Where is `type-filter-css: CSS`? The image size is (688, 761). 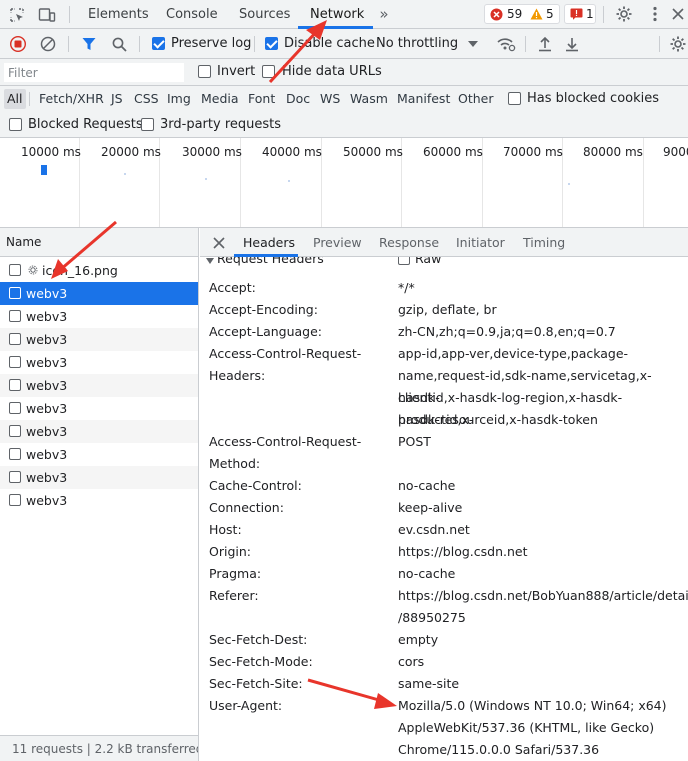
type-filter-css: CSS is located at coordinates (146, 99).